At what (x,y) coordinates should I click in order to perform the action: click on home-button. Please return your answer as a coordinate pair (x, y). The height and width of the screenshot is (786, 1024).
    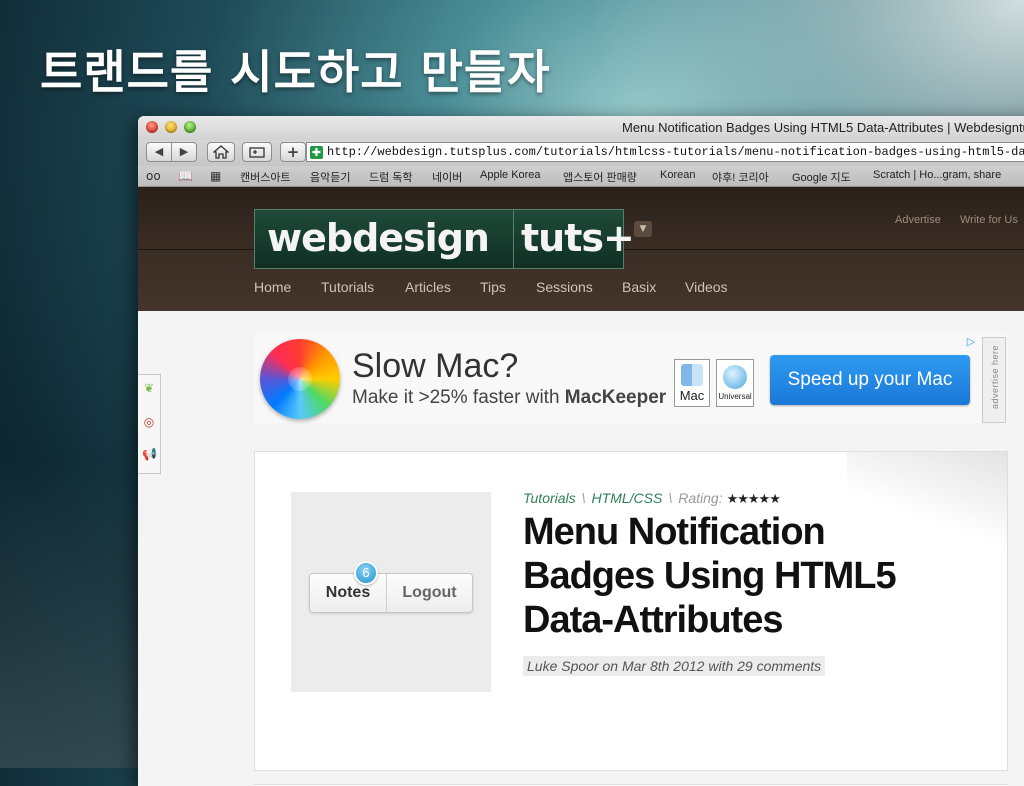
    Looking at the image, I should click on (221, 152).